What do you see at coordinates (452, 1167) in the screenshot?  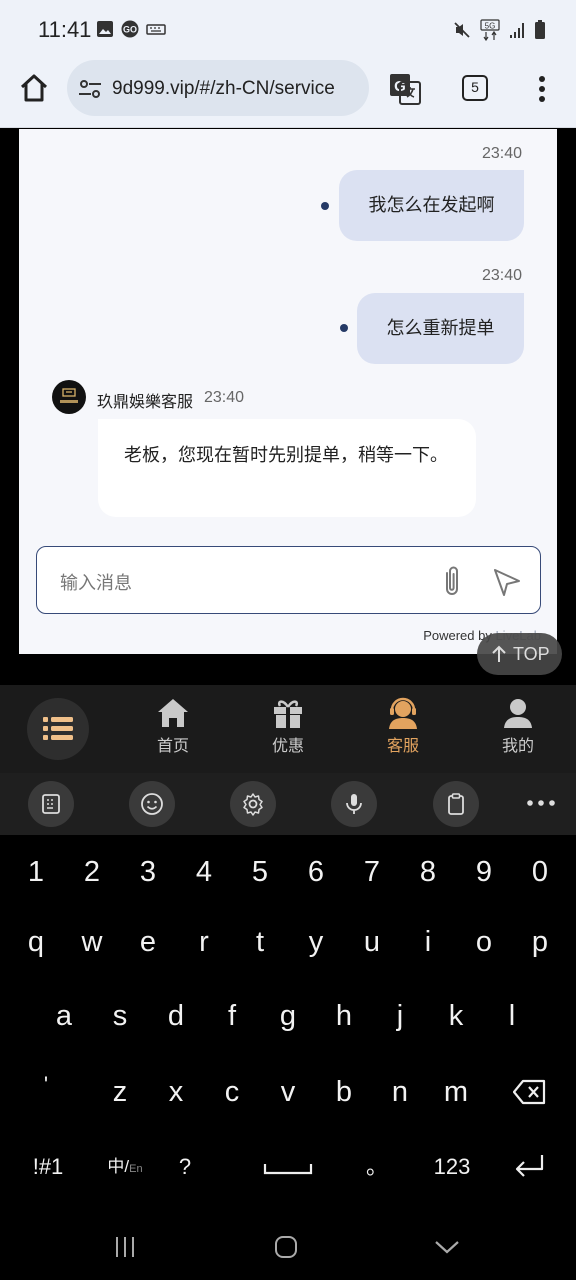 I see `numbers-key: 123` at bounding box center [452, 1167].